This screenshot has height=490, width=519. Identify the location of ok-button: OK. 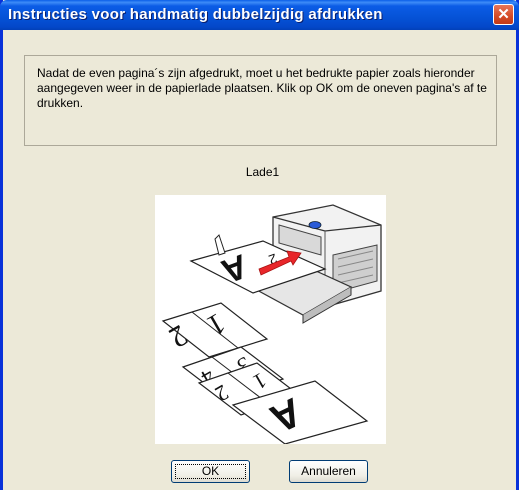
(210, 471).